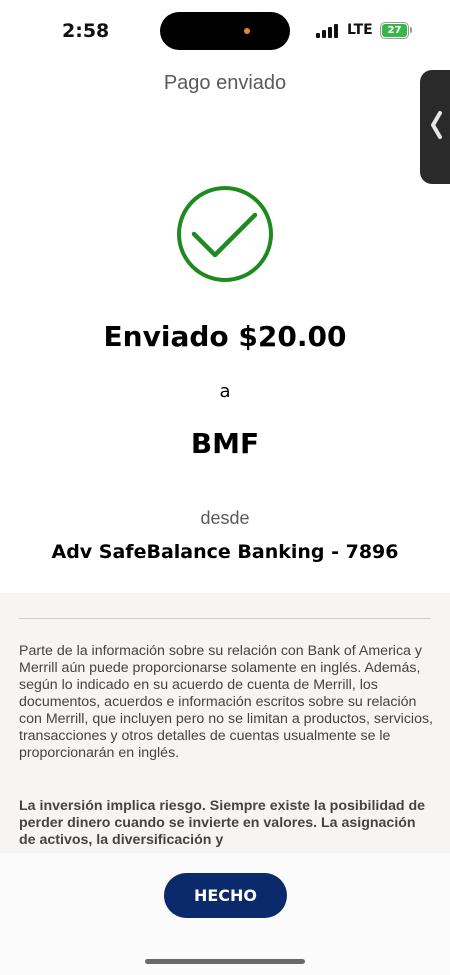 This screenshot has width=450, height=975. I want to click on side-panel-handle, so click(435, 127).